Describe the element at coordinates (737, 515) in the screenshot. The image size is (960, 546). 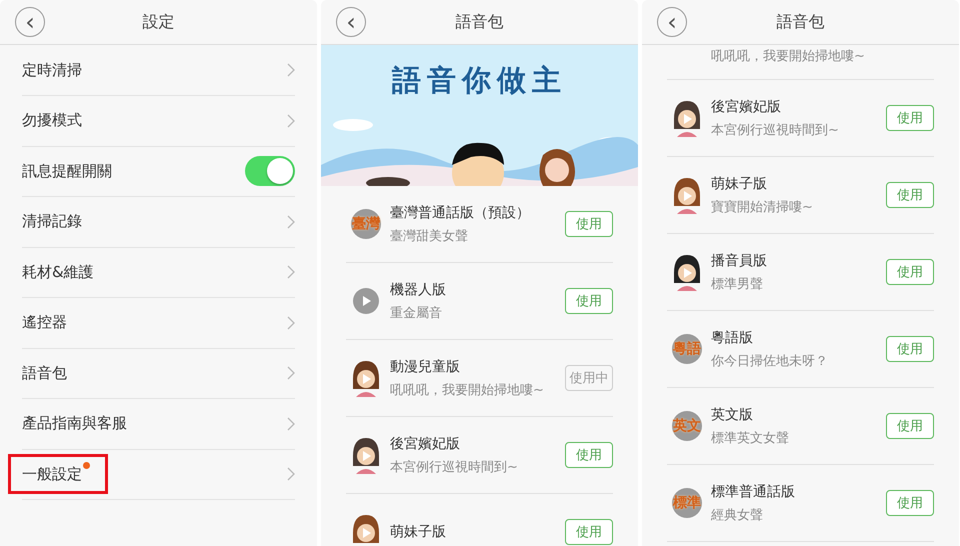
I see `voice-pack-description: 經典女聲` at that location.